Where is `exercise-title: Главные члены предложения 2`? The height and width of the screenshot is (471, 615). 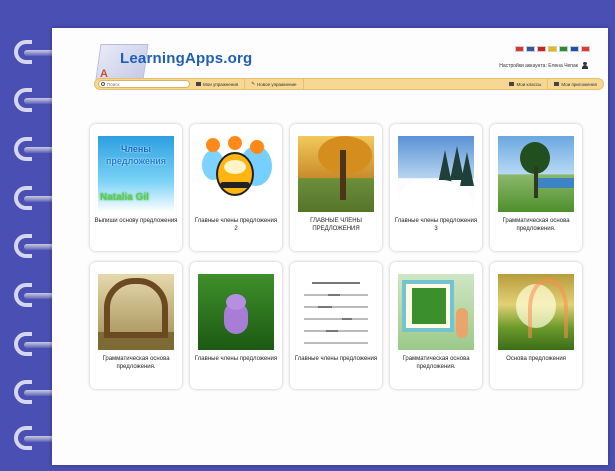 exercise-title: Главные члены предложения 2 is located at coordinates (236, 225).